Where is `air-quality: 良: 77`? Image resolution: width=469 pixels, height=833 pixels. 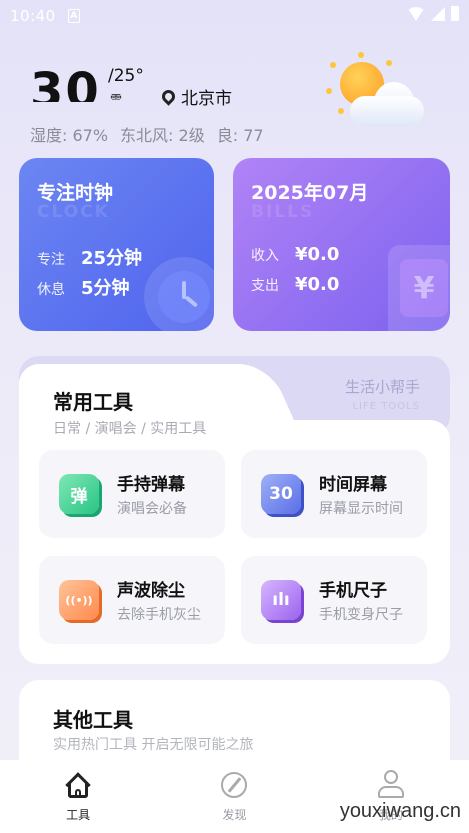 air-quality: 良: 77 is located at coordinates (240, 135).